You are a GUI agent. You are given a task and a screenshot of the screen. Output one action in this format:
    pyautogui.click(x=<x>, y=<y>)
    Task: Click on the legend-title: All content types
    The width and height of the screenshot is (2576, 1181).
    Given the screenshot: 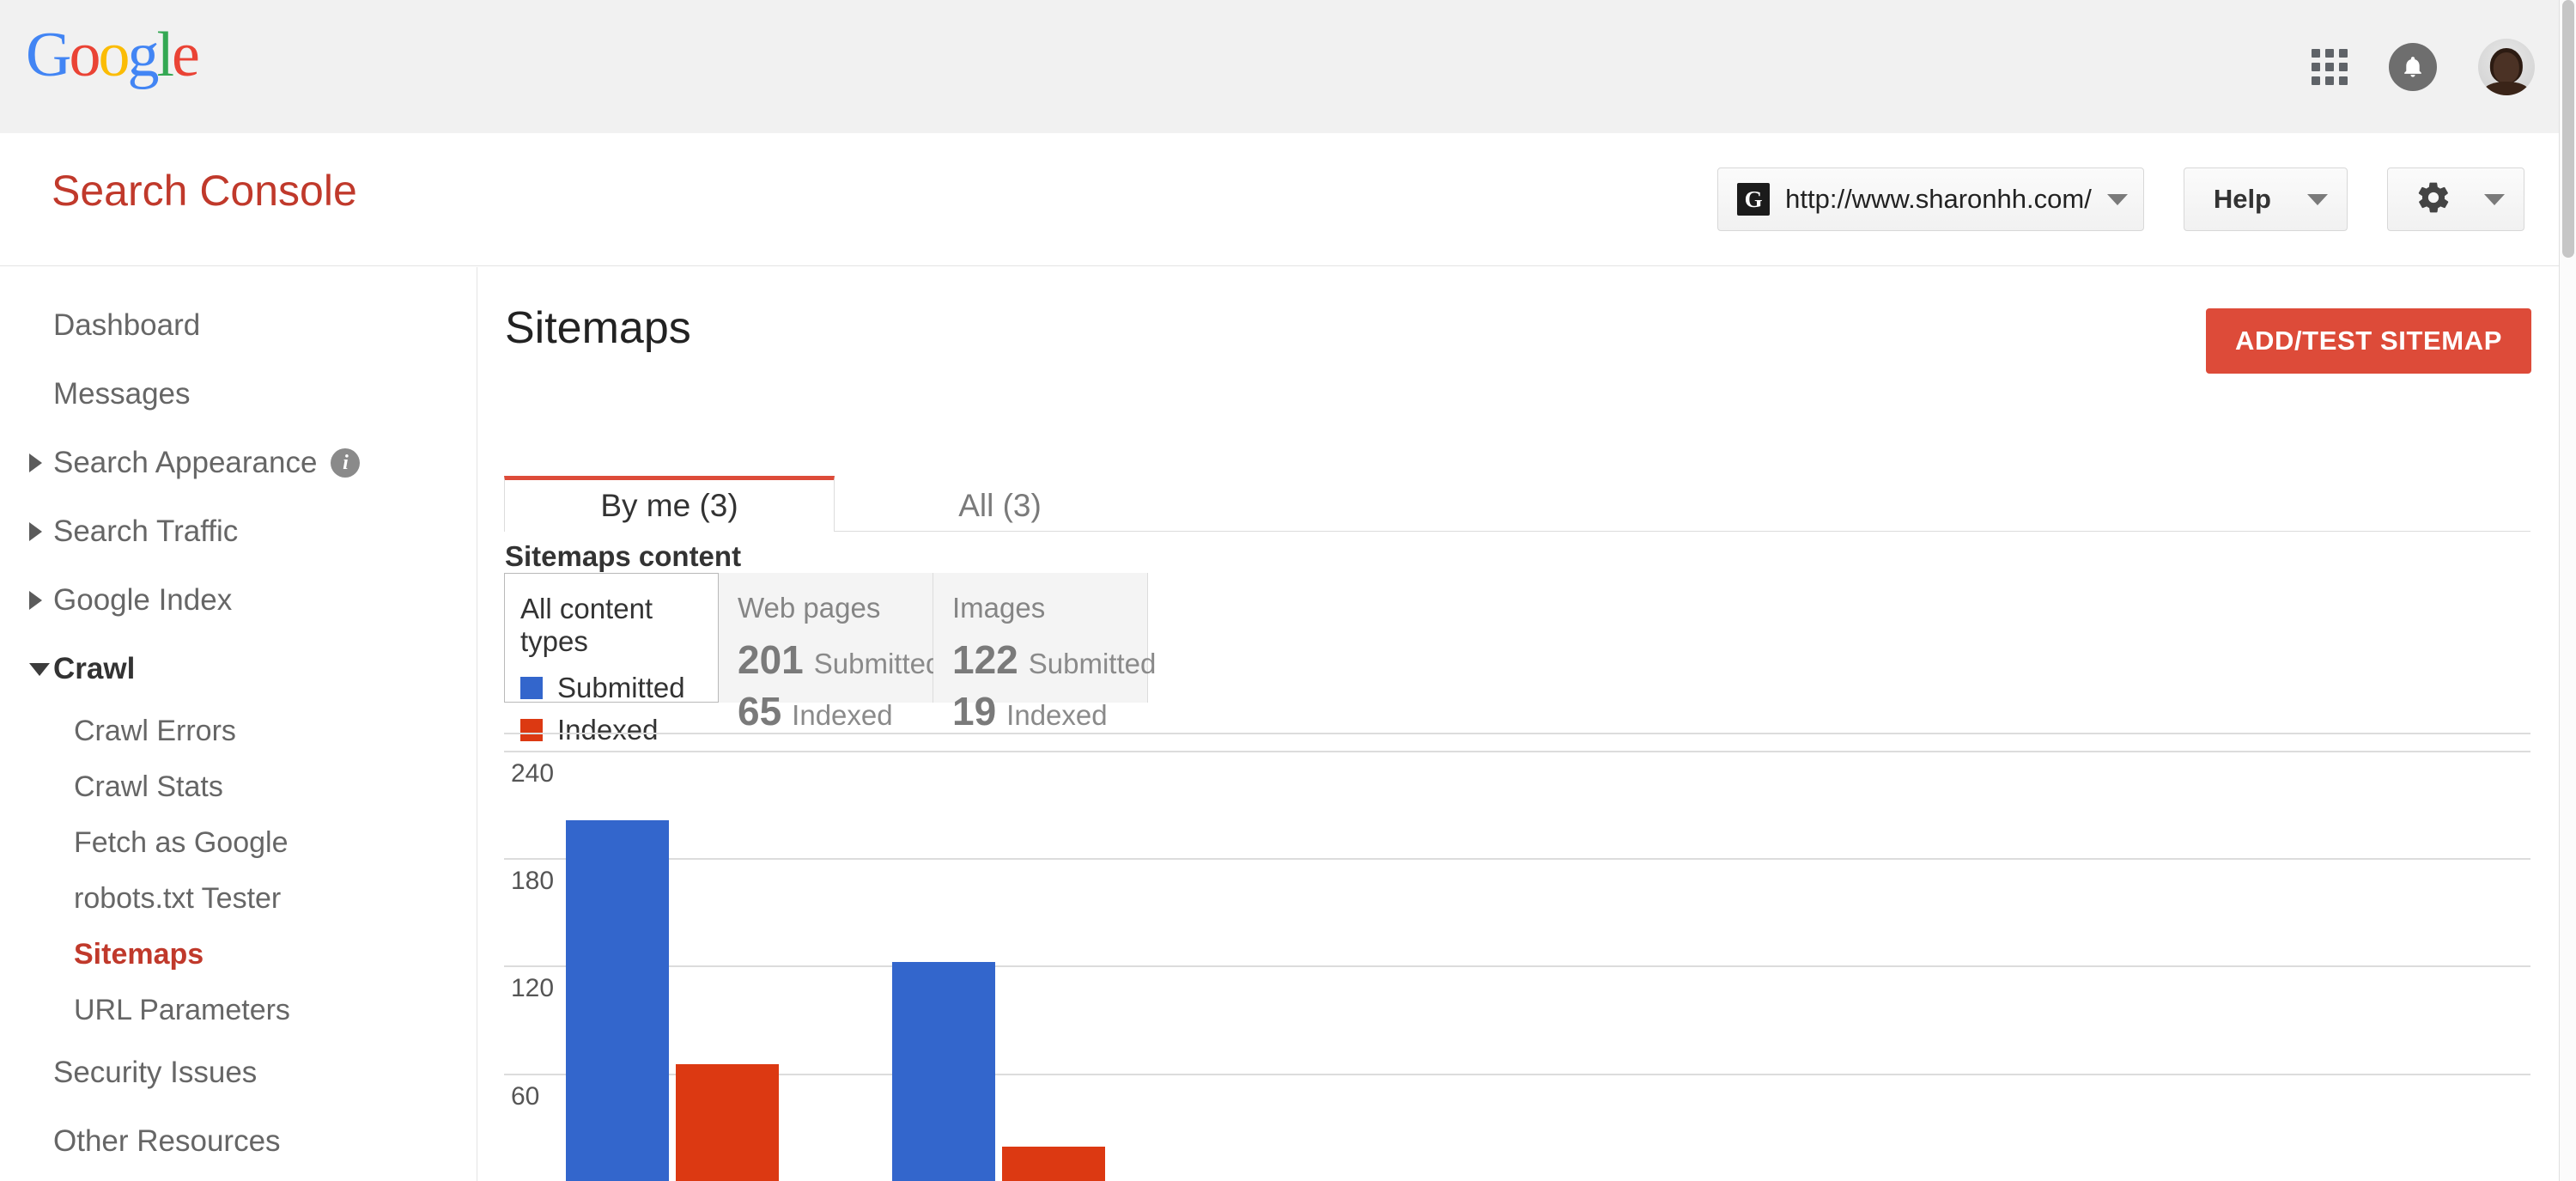 What is the action you would take?
    pyautogui.click(x=587, y=625)
    